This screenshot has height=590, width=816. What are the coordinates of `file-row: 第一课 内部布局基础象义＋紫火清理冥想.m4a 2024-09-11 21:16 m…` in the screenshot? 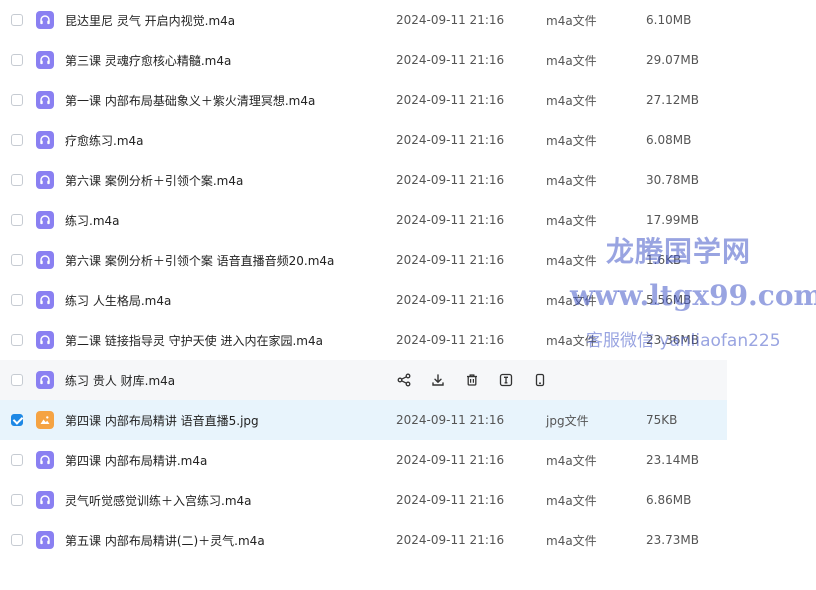 It's located at (363, 100).